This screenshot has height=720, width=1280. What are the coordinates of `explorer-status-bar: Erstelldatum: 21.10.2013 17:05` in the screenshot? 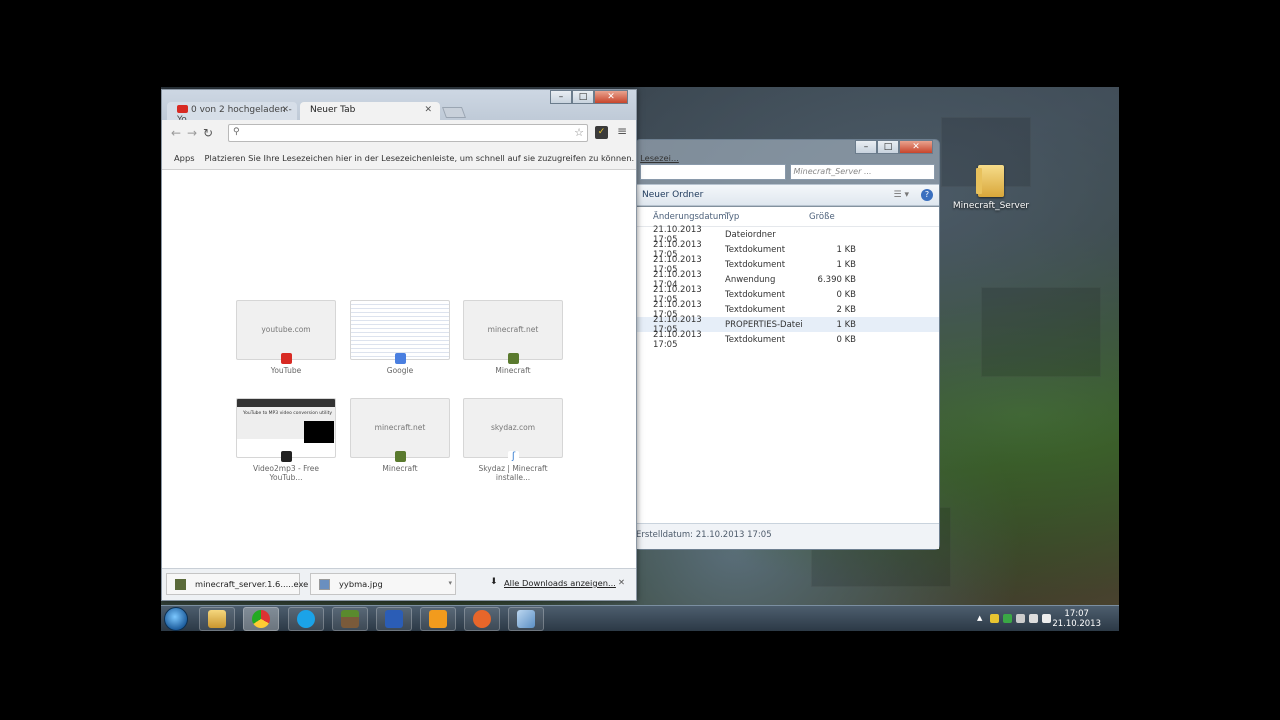 It's located at (787, 536).